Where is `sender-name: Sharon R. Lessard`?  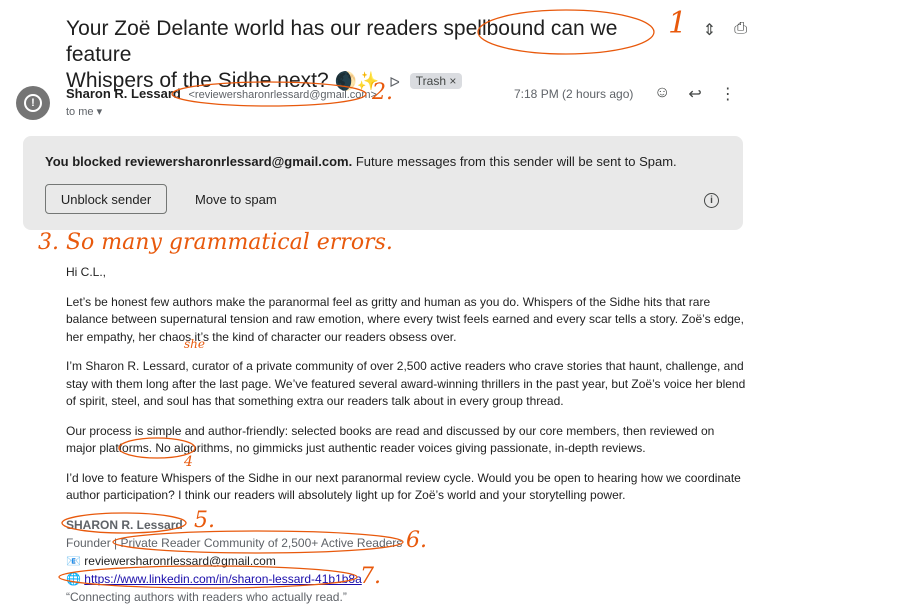
sender-name: Sharon R. Lessard is located at coordinates (123, 93).